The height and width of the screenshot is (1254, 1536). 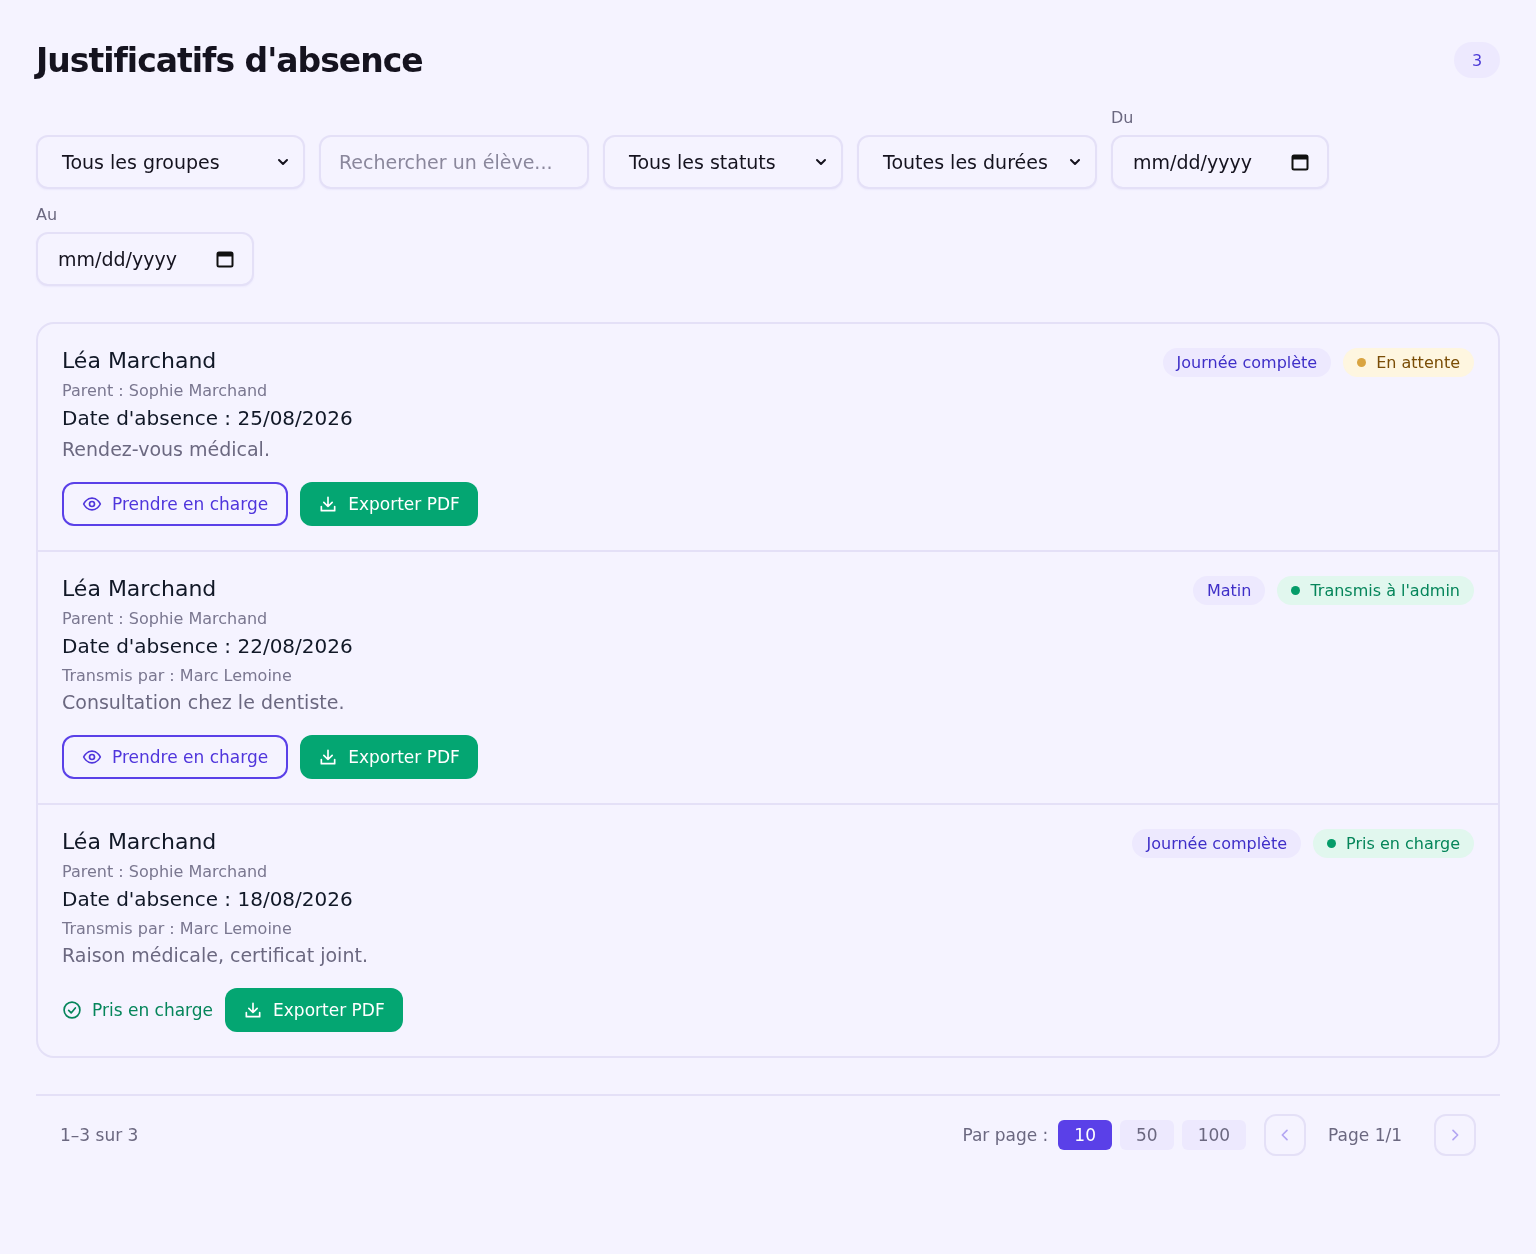 What do you see at coordinates (1408, 362) in the screenshot?
I see `status-tag: En attente` at bounding box center [1408, 362].